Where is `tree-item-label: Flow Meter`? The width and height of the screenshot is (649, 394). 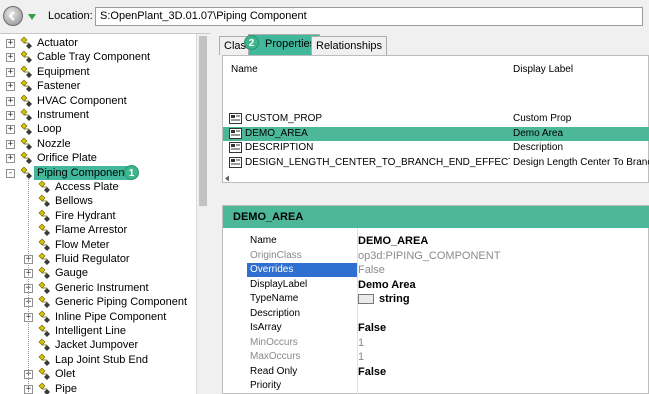
tree-item-label: Flow Meter is located at coordinates (82, 244).